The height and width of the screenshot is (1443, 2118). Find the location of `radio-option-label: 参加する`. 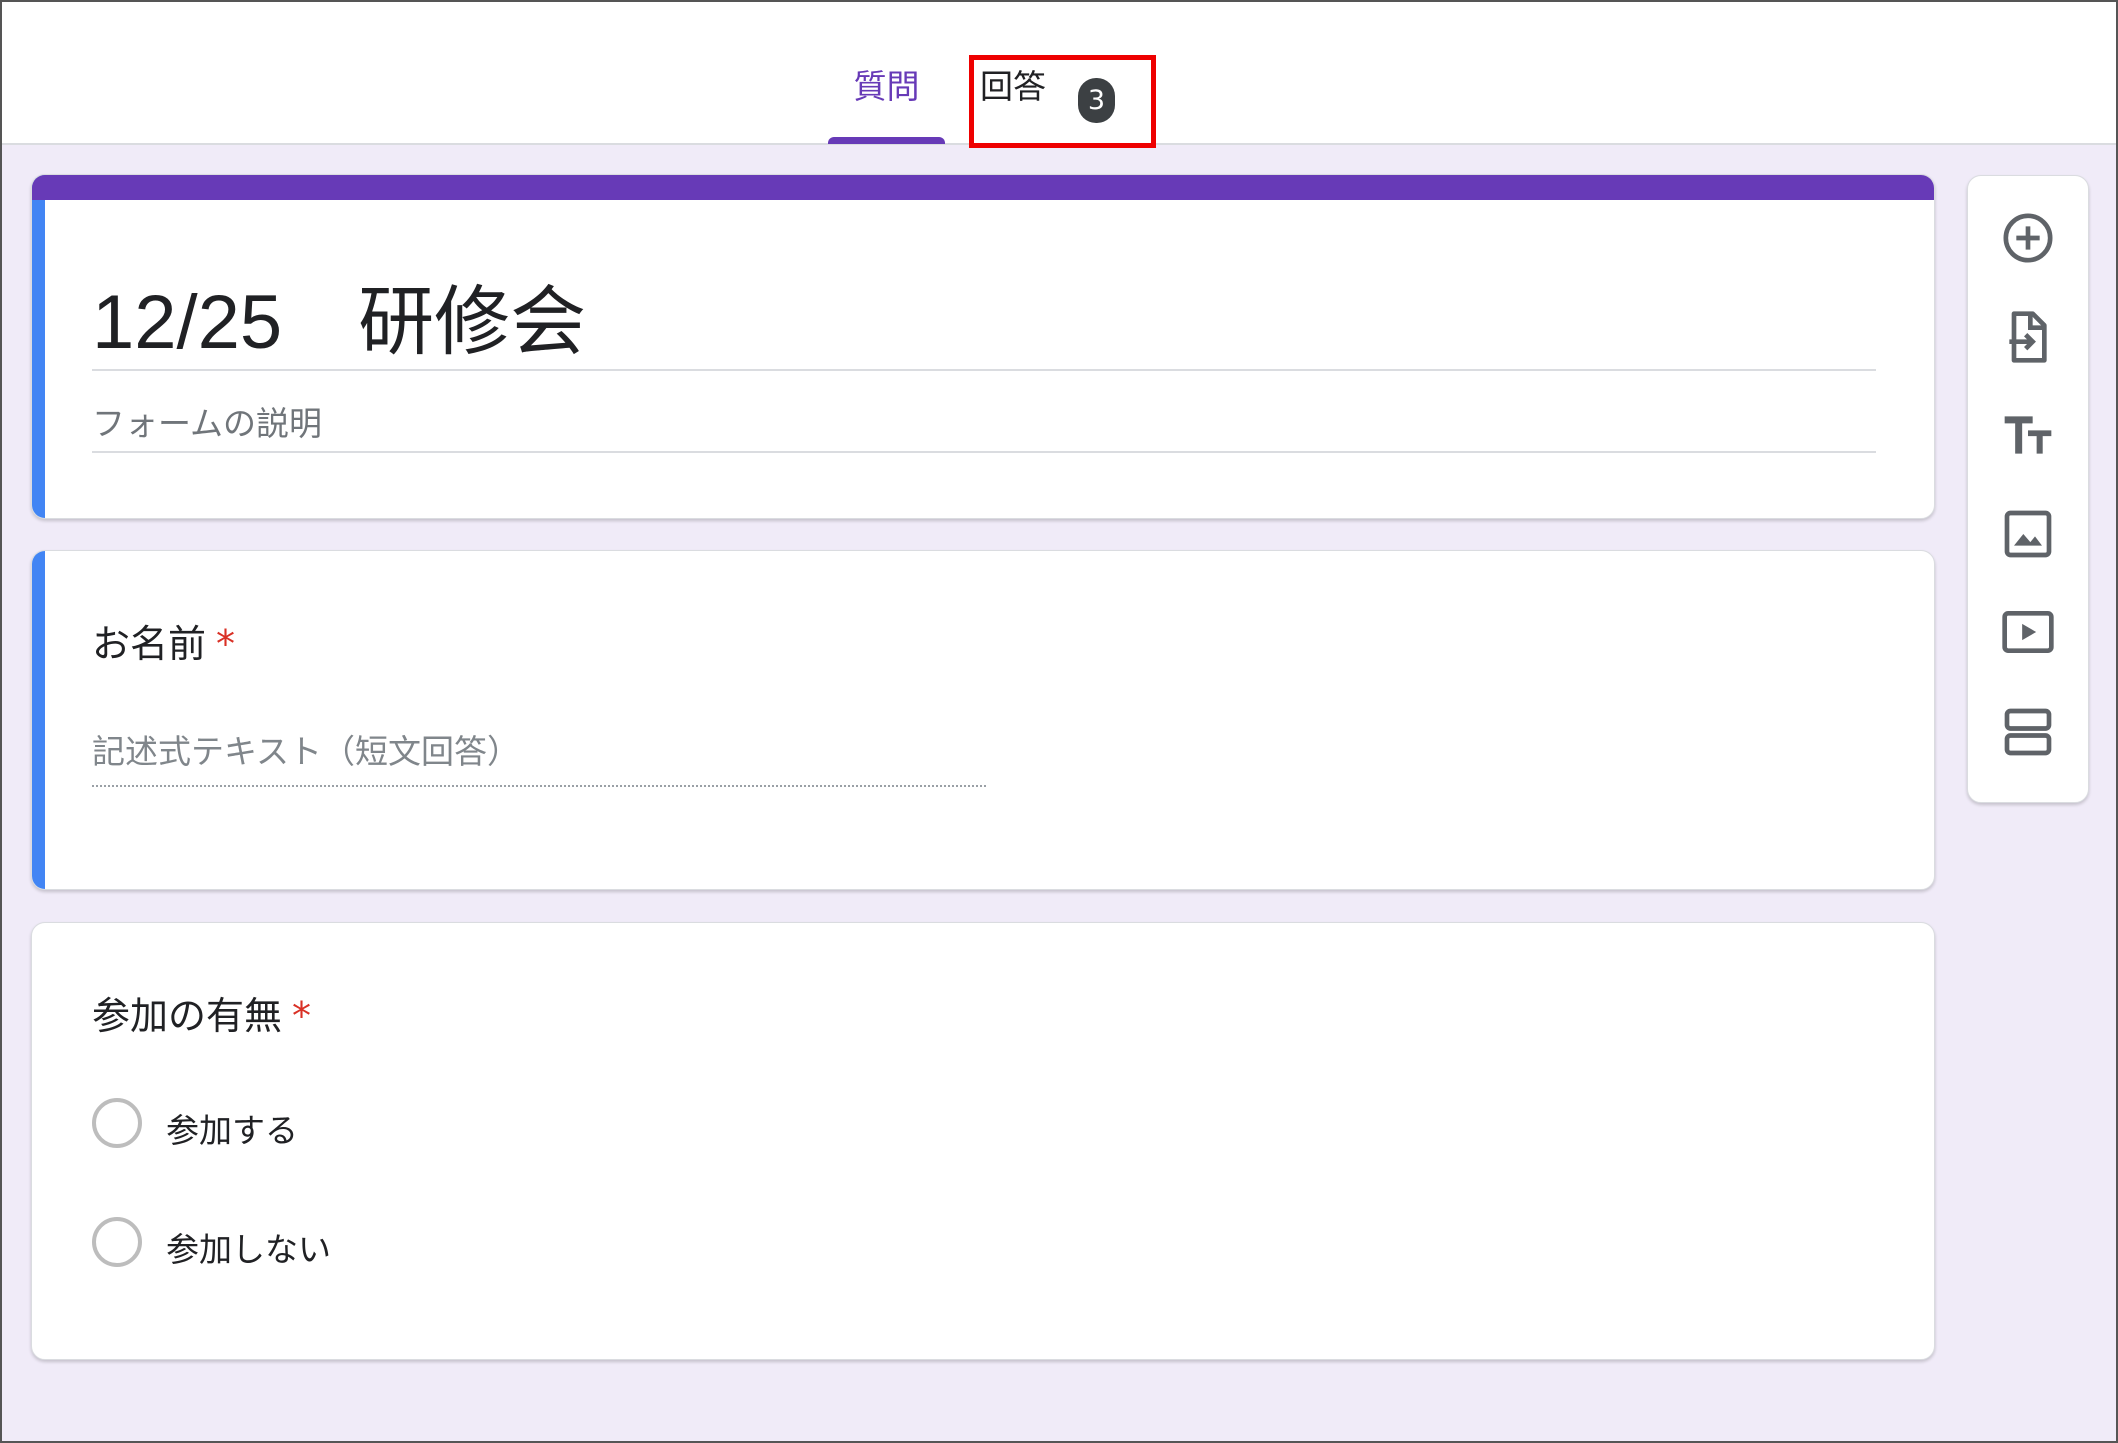

radio-option-label: 参加する is located at coordinates (232, 1130).